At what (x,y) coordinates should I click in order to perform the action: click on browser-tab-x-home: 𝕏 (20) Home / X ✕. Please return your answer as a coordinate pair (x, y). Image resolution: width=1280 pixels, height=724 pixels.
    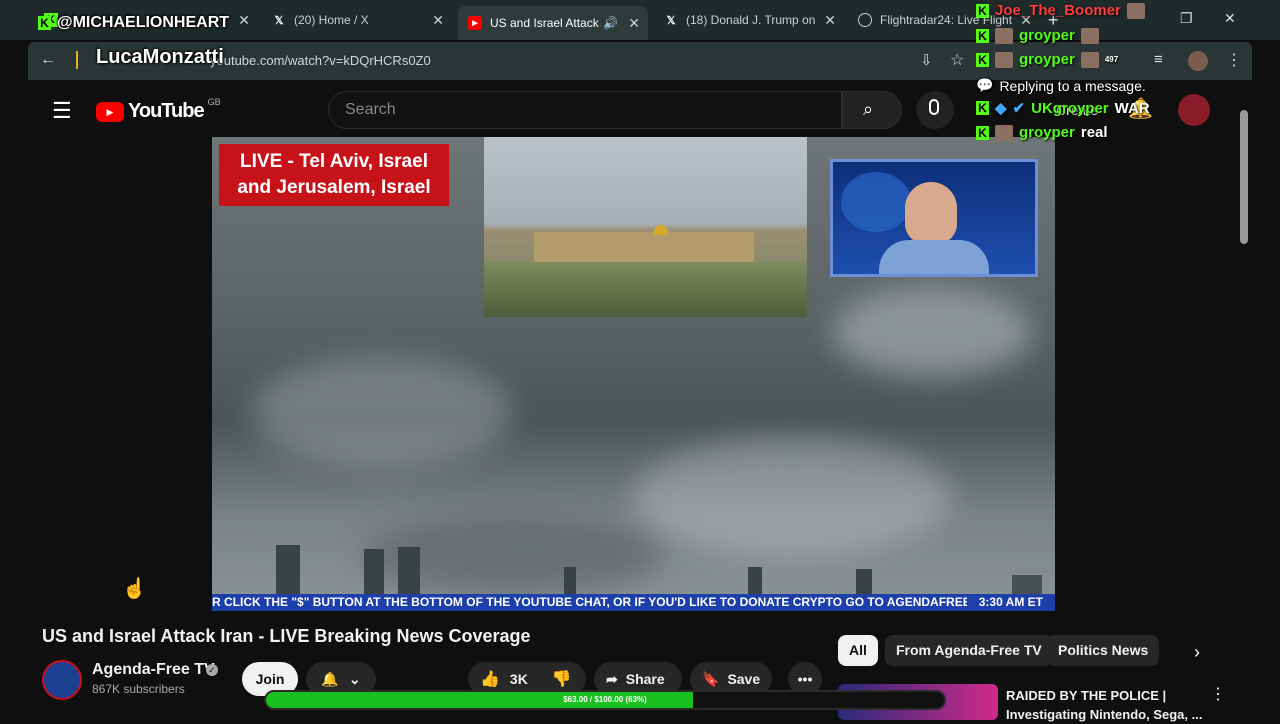
    Looking at the image, I should click on (357, 20).